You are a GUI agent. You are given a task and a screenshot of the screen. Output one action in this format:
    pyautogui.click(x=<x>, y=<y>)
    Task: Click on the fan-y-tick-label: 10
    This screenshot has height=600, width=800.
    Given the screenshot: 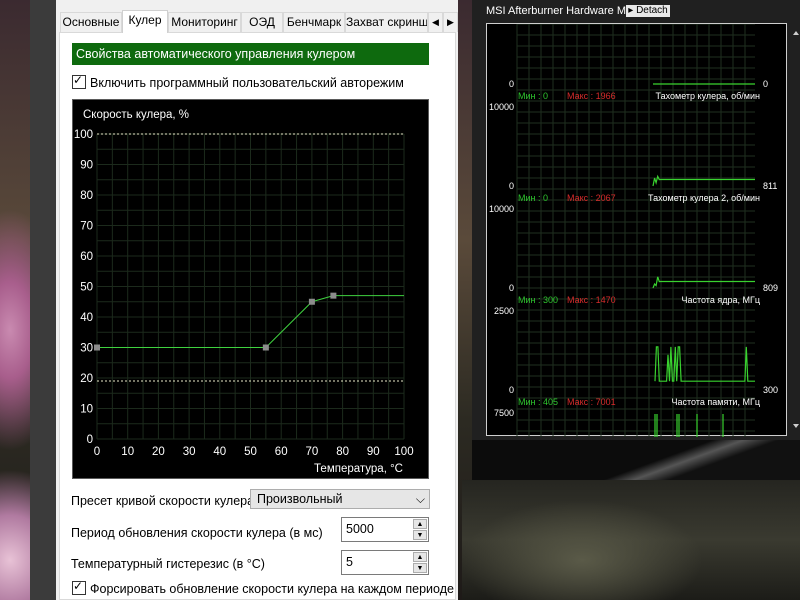 What is the action you would take?
    pyautogui.click(x=86, y=410)
    